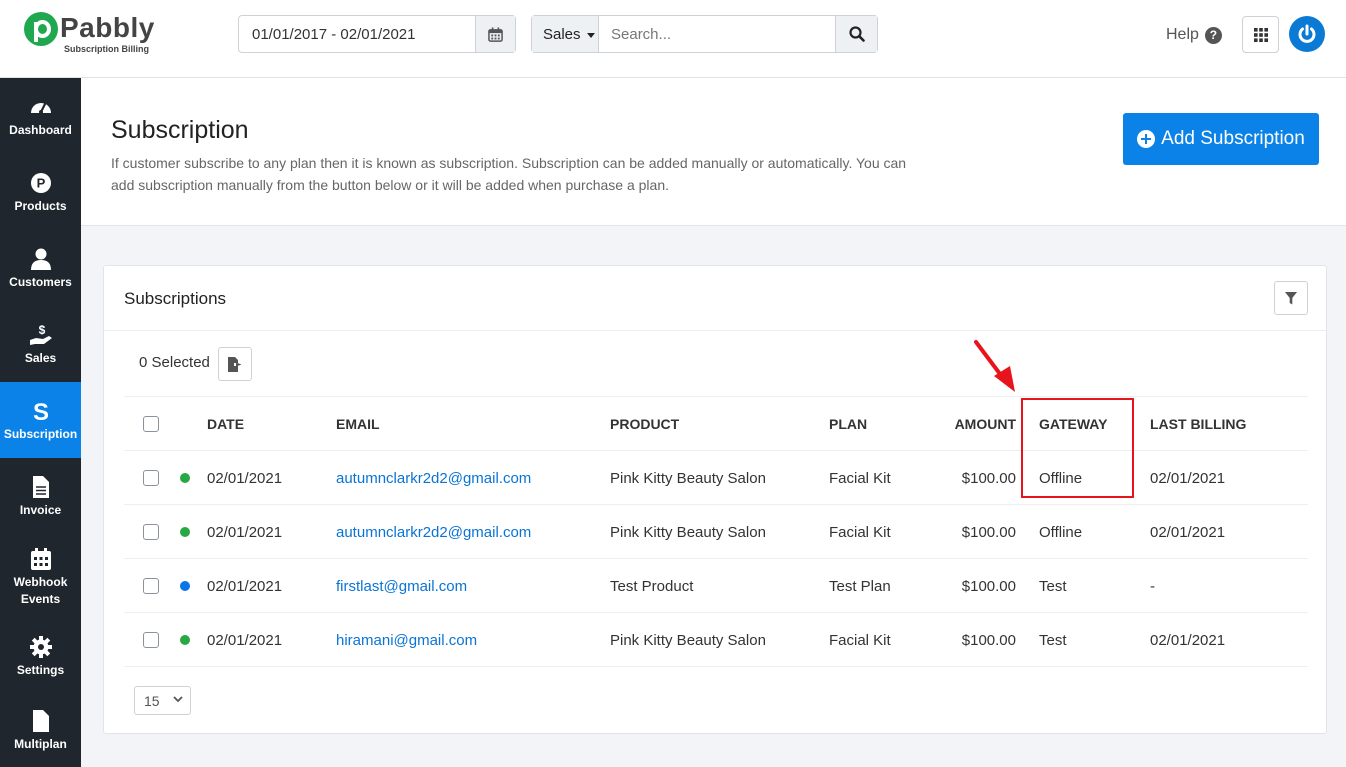 The width and height of the screenshot is (1346, 767). Describe the element at coordinates (40, 281) in the screenshot. I see `sidebar-item-label: Customers` at that location.